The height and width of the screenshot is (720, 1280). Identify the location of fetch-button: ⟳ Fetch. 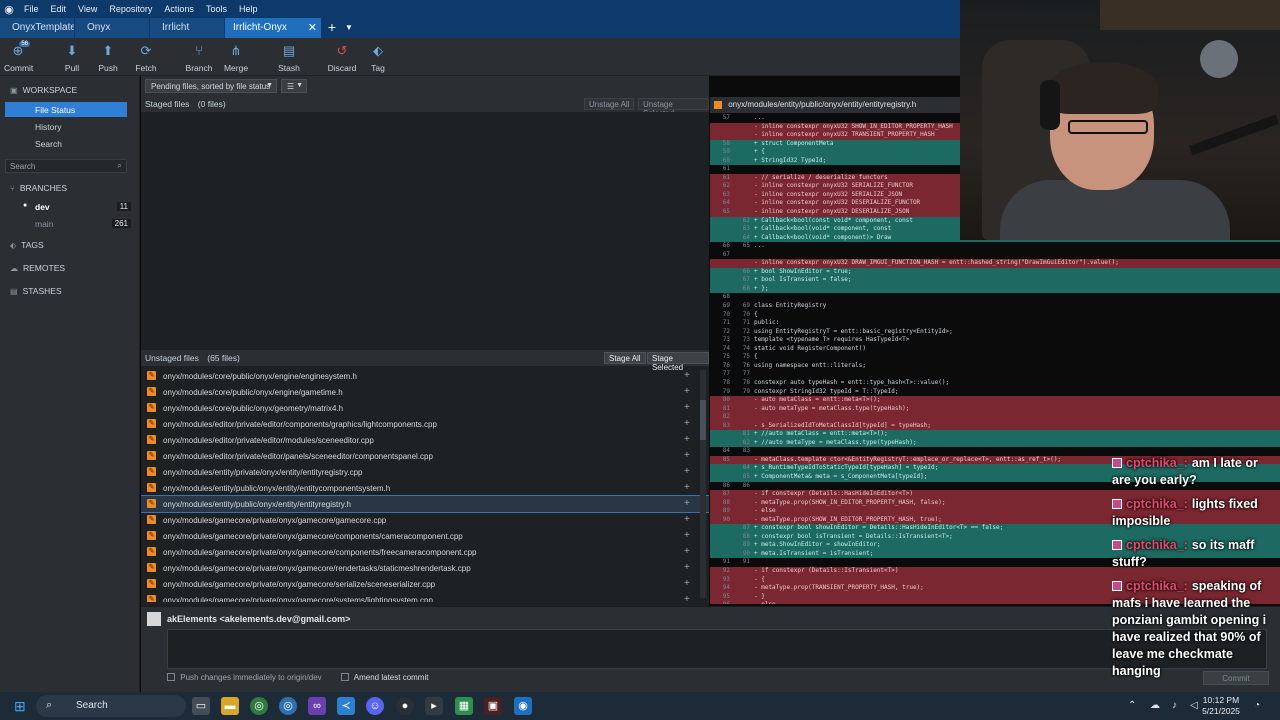
(146, 57).